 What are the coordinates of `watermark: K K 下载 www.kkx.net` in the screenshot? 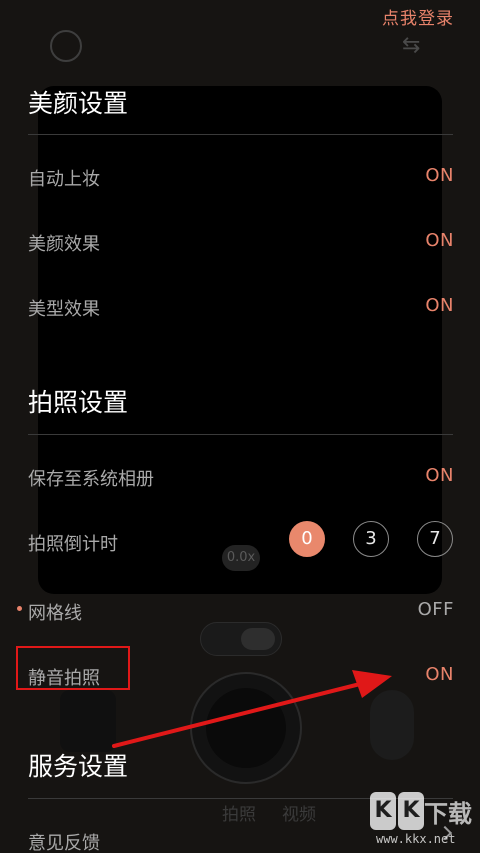 It's located at (422, 822).